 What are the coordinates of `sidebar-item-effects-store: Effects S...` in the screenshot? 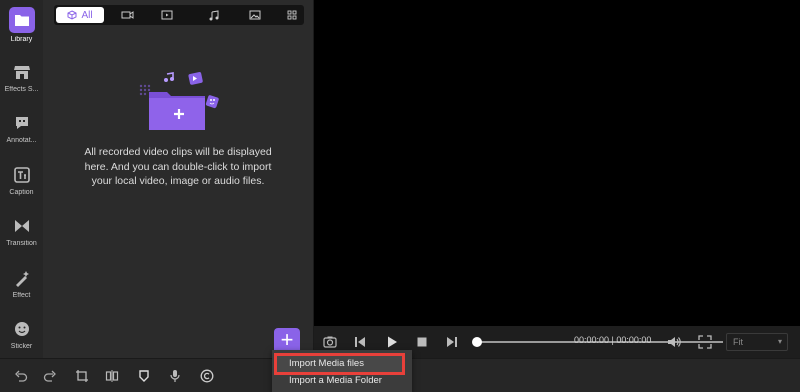 It's located at (21, 77).